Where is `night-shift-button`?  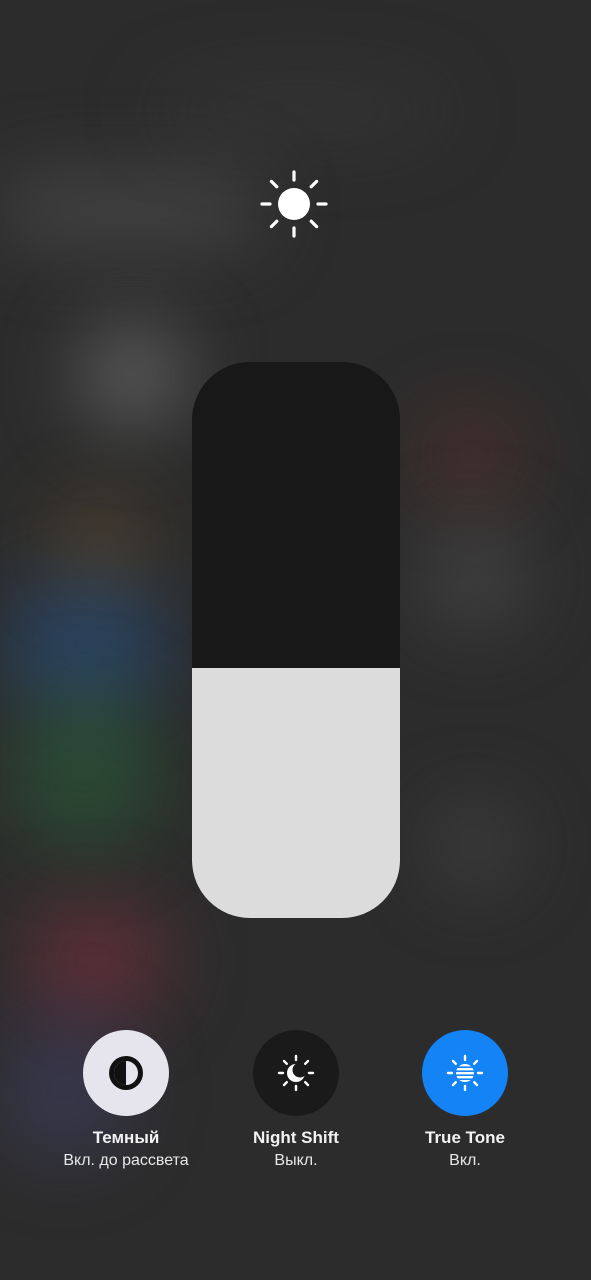
night-shift-button is located at coordinates (296, 1073).